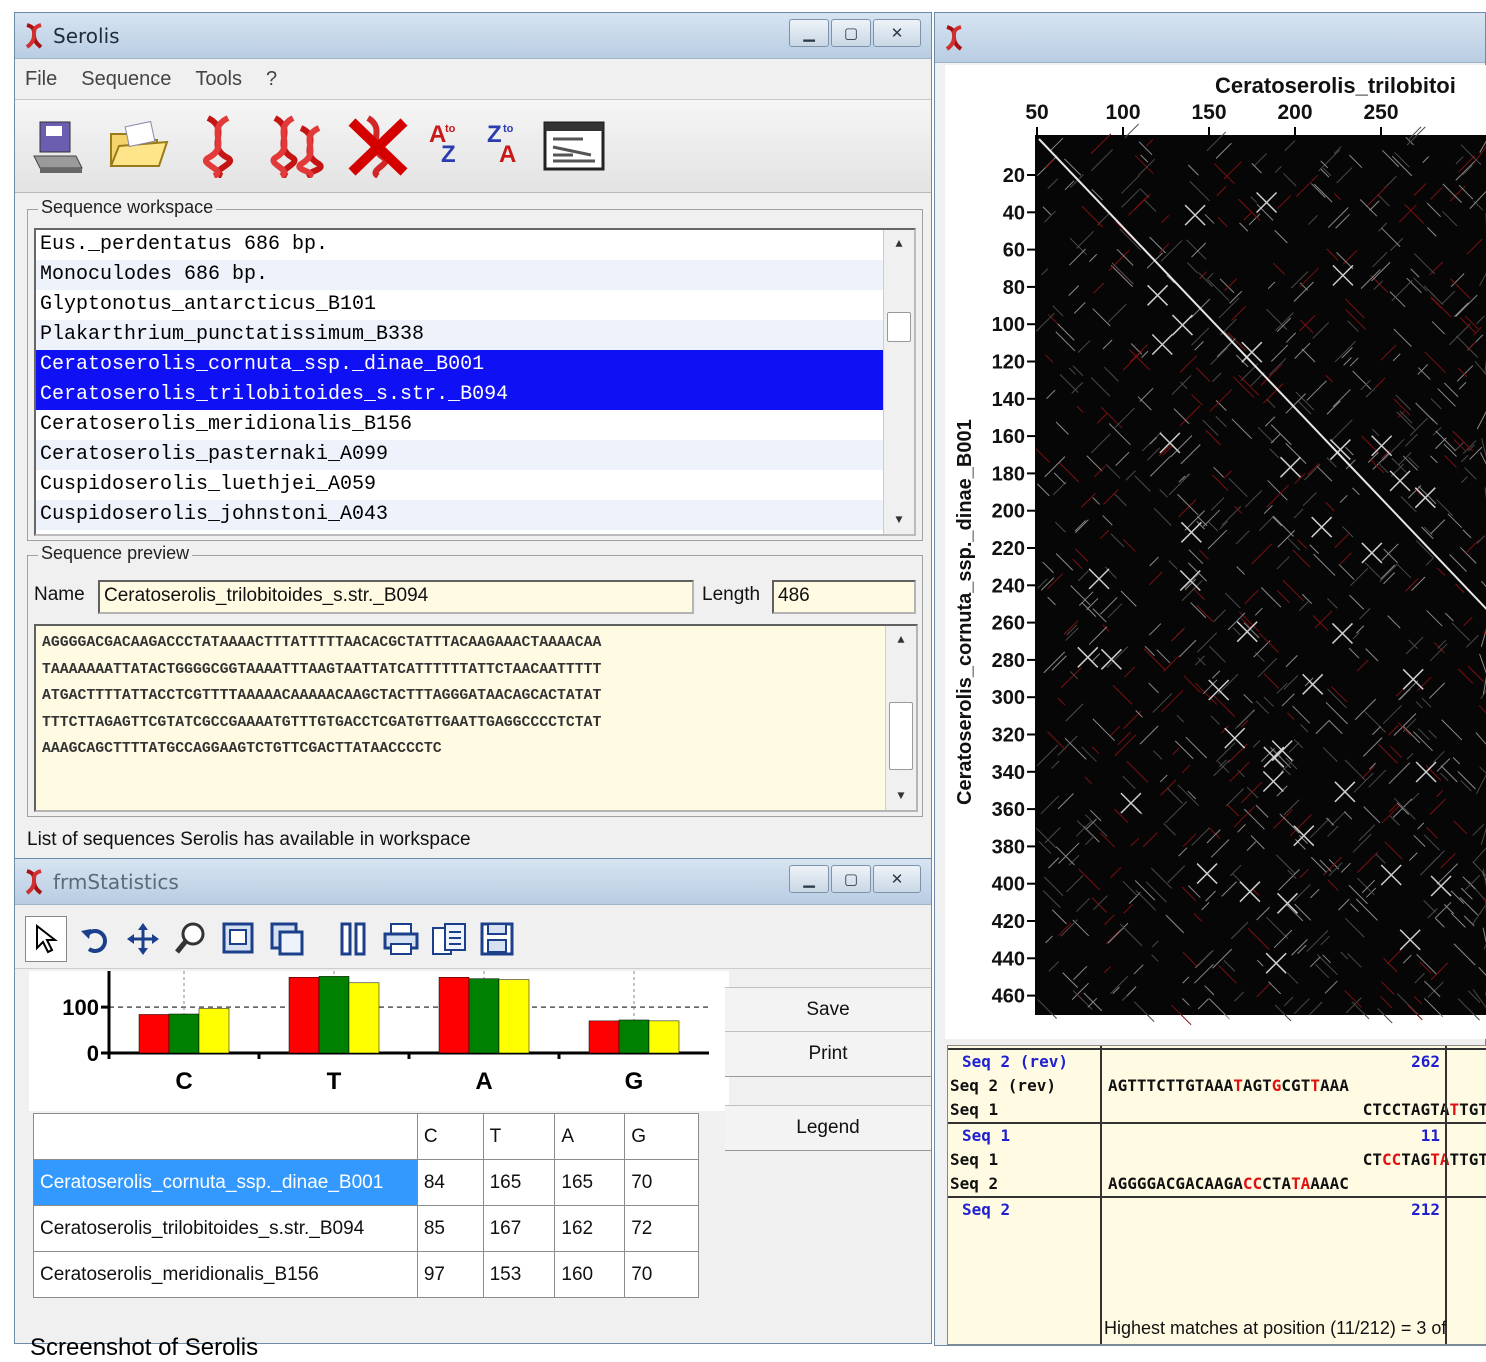  What do you see at coordinates (1008, 661) in the screenshot?
I see `y-tick-label: 280` at bounding box center [1008, 661].